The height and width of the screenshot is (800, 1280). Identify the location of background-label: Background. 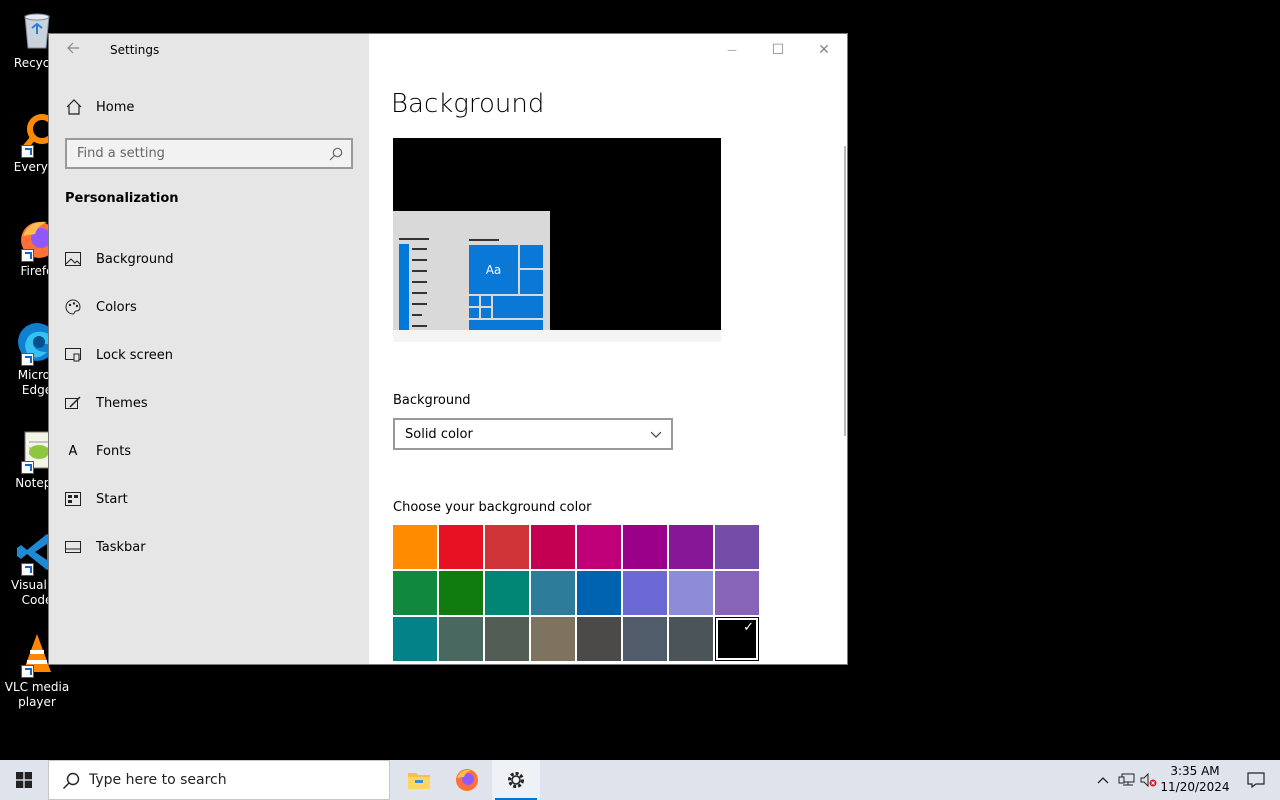
(432, 400).